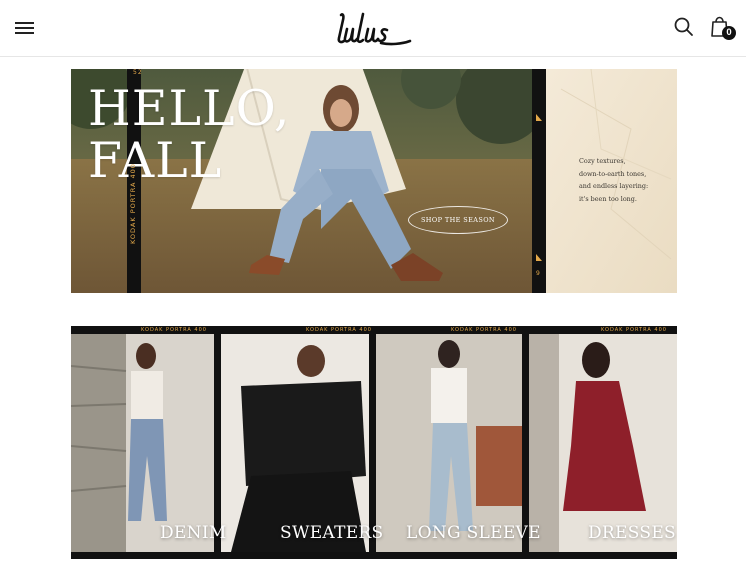  Describe the element at coordinates (138, 72) in the screenshot. I see `film-frame-number-top: 52` at that location.